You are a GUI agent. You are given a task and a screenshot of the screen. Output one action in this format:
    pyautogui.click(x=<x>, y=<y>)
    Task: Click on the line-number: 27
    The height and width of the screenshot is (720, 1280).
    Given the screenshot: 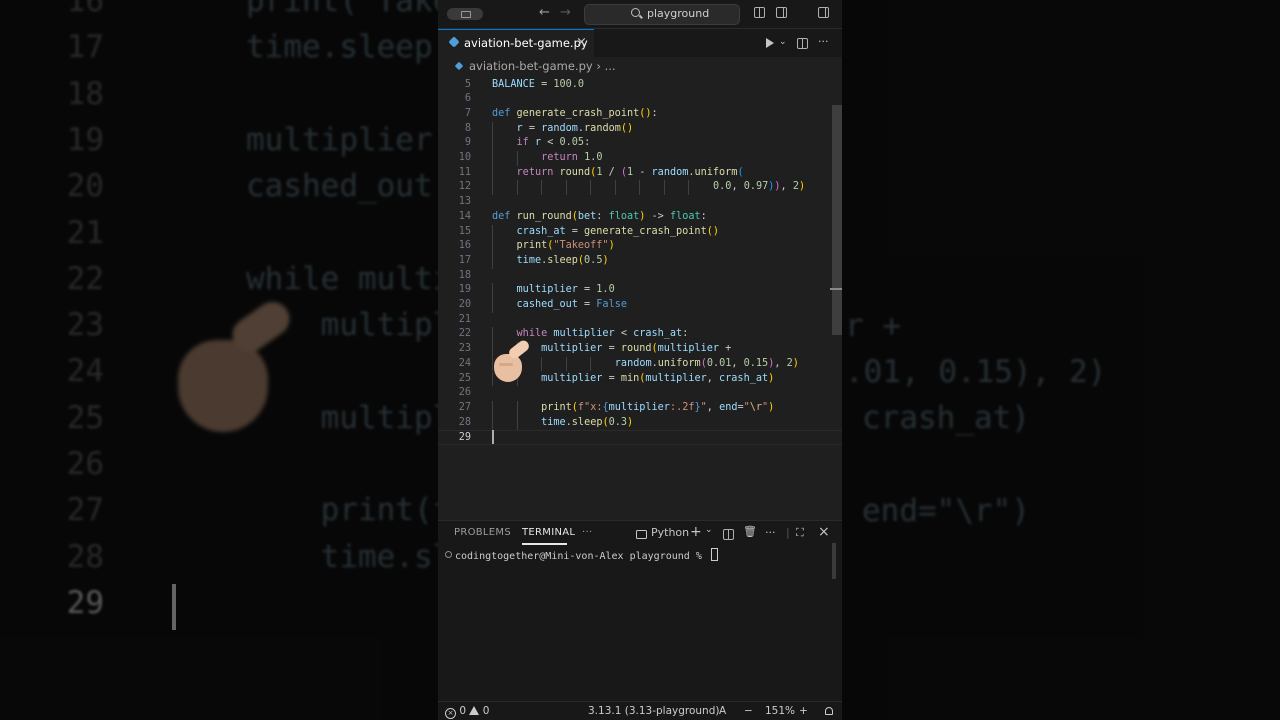 What is the action you would take?
    pyautogui.click(x=464, y=407)
    